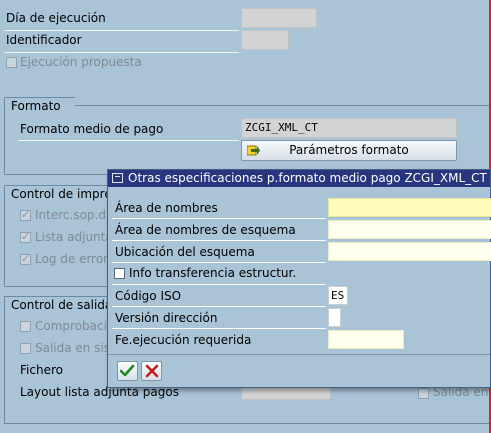  Describe the element at coordinates (253, 150) in the screenshot. I see `arrow-icon` at that location.